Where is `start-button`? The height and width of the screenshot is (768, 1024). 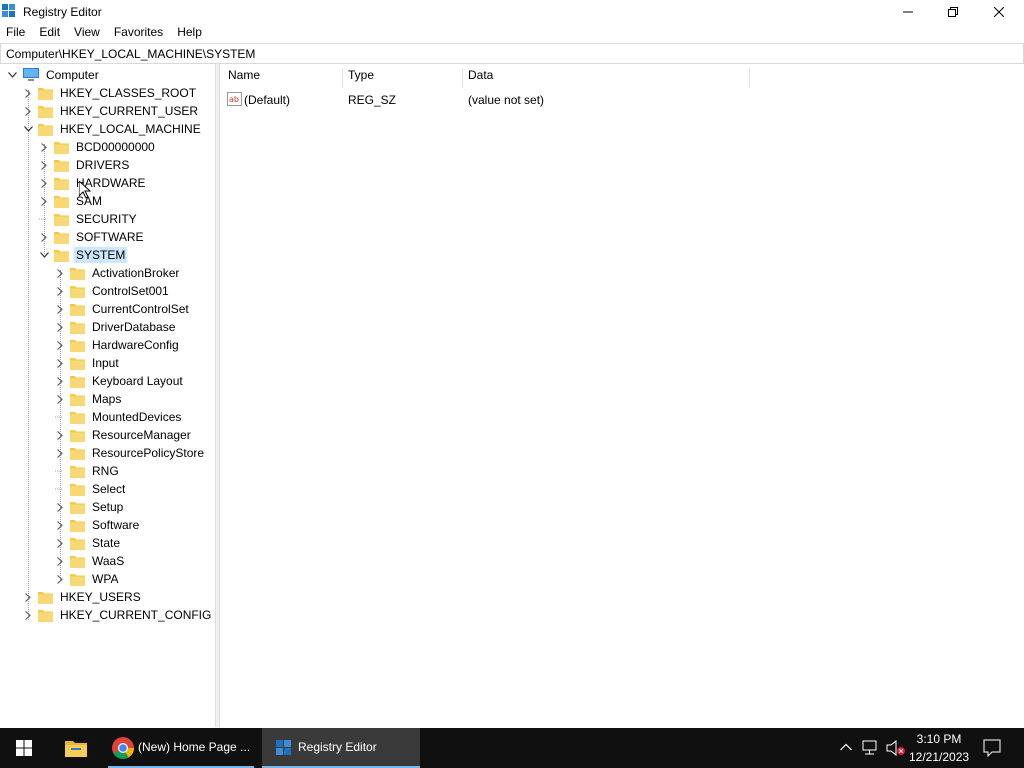 start-button is located at coordinates (24, 748).